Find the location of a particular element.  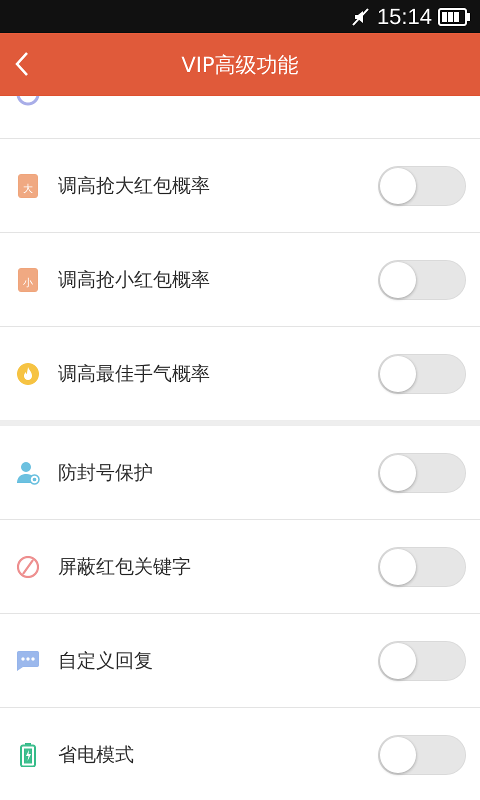

chat-icon is located at coordinates (28, 661).